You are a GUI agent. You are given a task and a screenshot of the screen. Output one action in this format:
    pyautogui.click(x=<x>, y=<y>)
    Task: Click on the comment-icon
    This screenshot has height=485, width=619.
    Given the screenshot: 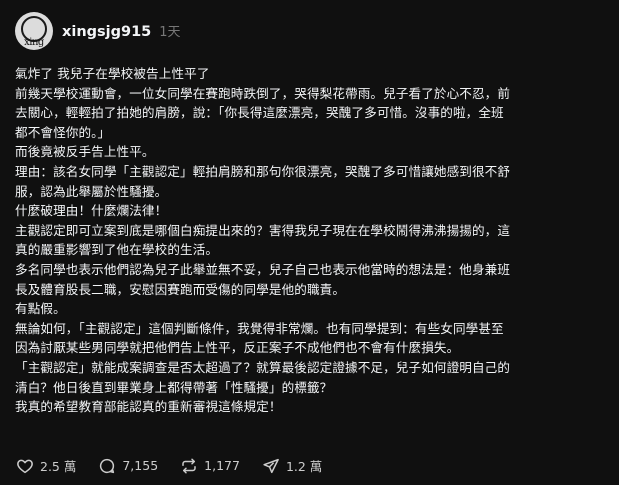 What is the action you would take?
    pyautogui.click(x=107, y=466)
    